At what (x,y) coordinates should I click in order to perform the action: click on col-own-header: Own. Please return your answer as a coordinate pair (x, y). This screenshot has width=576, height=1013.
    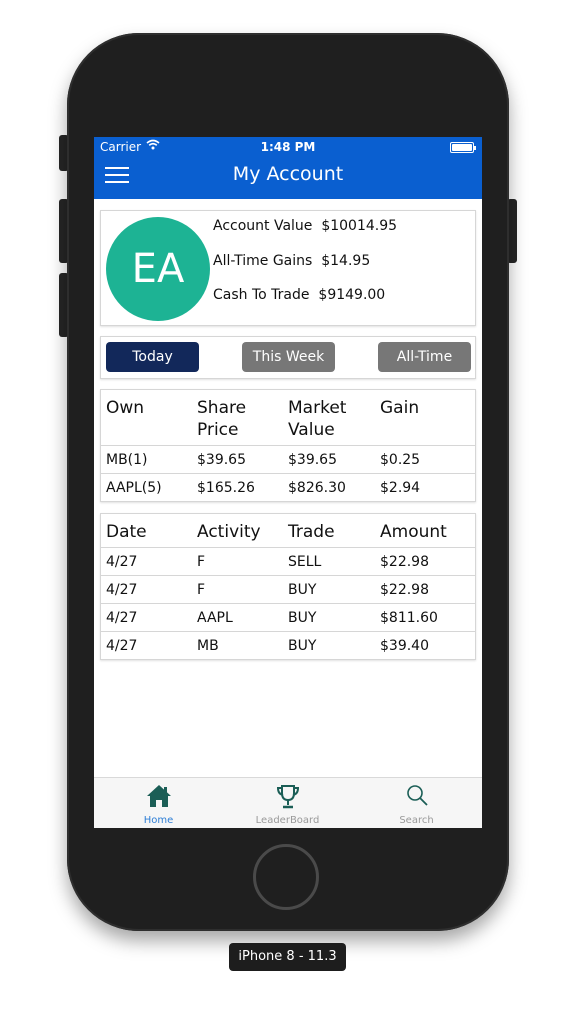
    Looking at the image, I should click on (125, 408).